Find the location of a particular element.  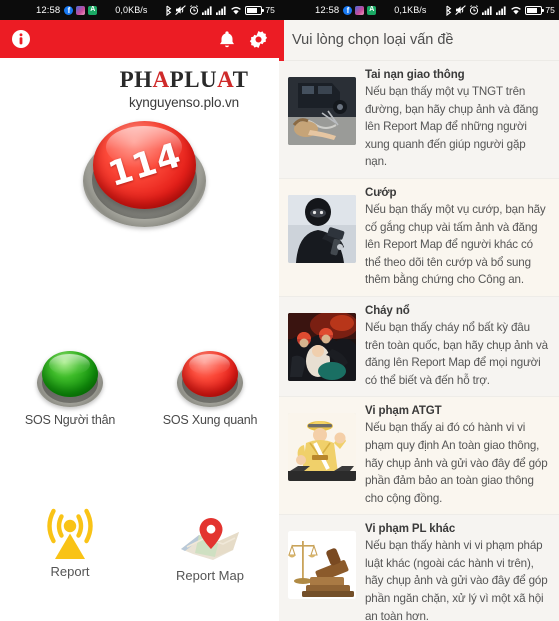

watermark-brand-part4: A is located at coordinates (225, 79).